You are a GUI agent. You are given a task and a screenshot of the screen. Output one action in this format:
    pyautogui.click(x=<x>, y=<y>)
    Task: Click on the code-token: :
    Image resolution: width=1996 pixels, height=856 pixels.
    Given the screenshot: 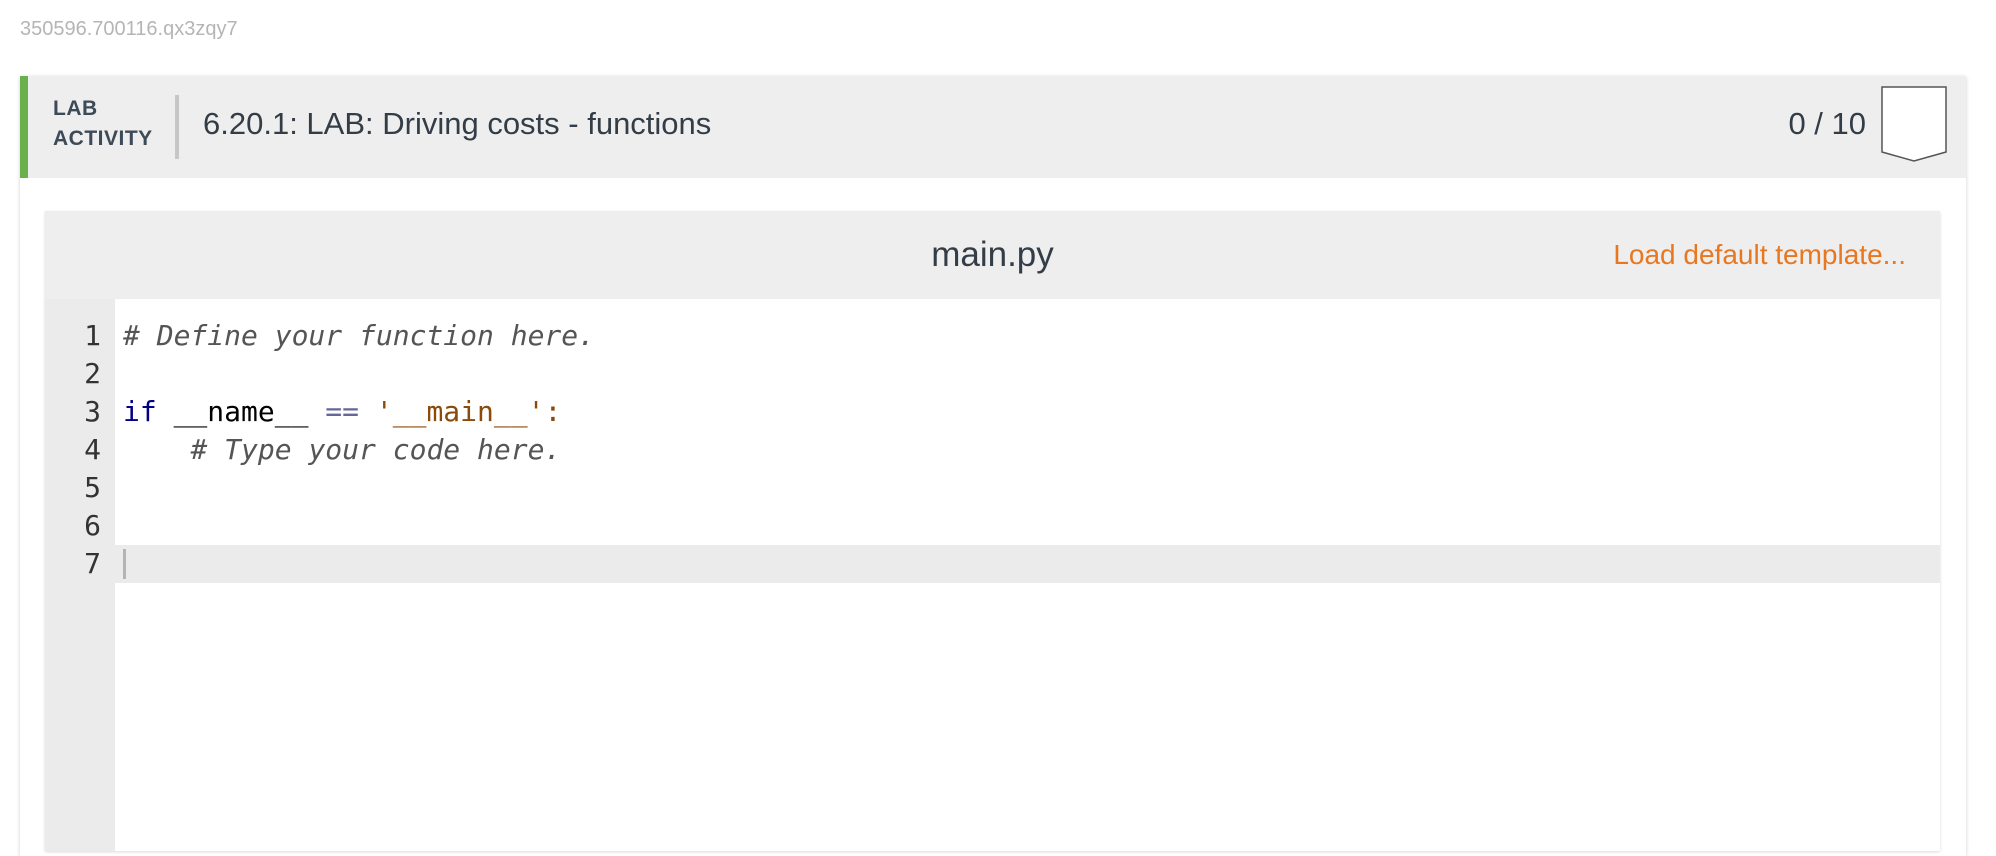 What is the action you would take?
    pyautogui.click(x=553, y=411)
    